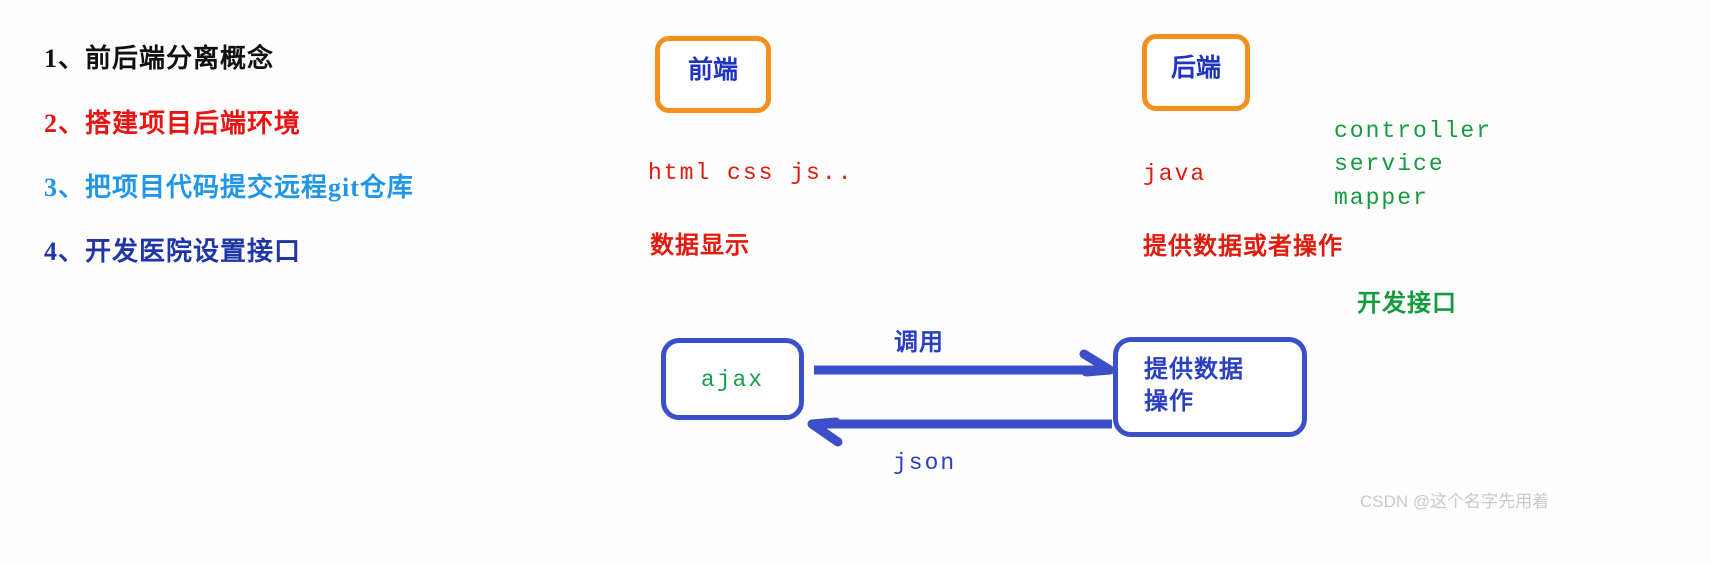 The height and width of the screenshot is (563, 1711). Describe the element at coordinates (1243, 247) in the screenshot. I see `backend-role-note: 提供数据或者操作` at that location.